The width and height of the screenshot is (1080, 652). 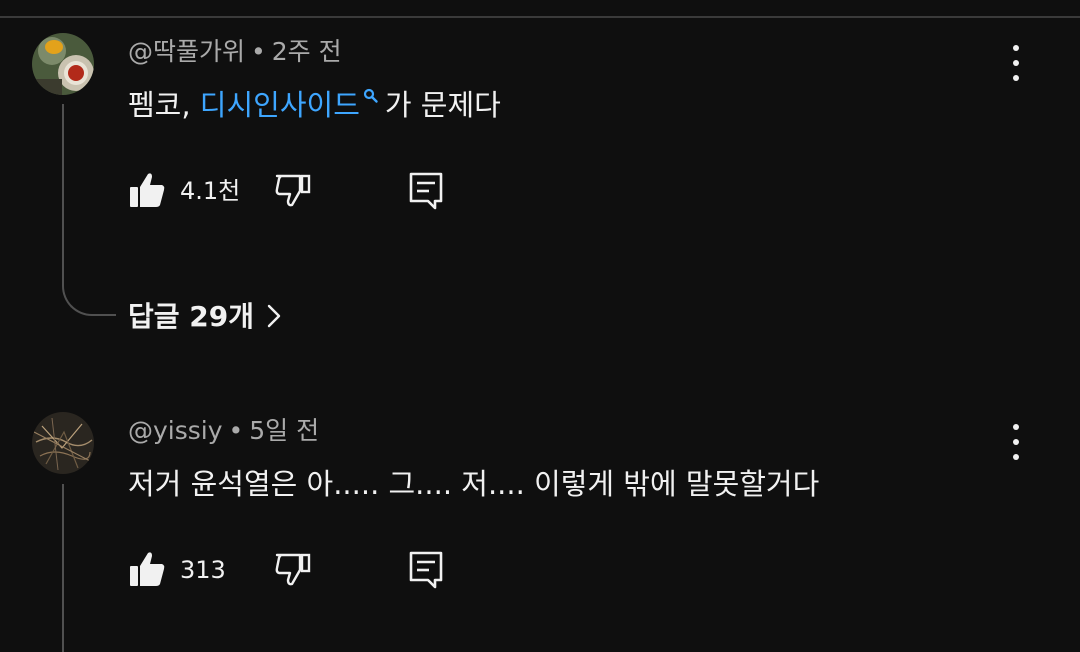 What do you see at coordinates (210, 191) in the screenshot?
I see `like-count: 4.1천` at bounding box center [210, 191].